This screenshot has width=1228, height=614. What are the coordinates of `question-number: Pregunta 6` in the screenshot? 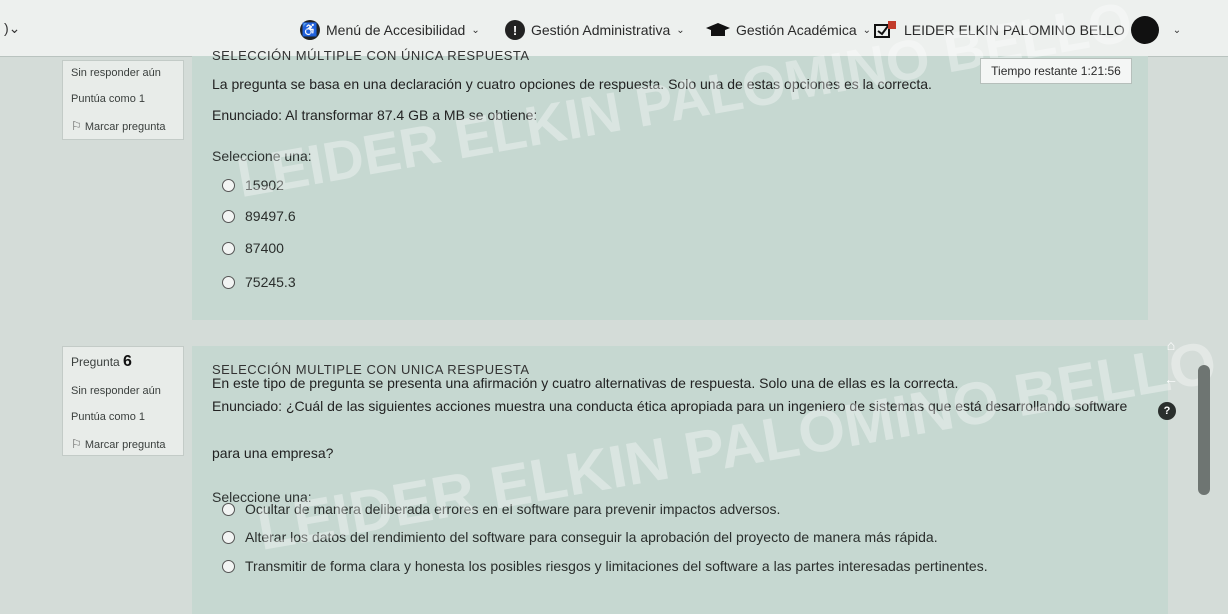 It's located at (101, 361).